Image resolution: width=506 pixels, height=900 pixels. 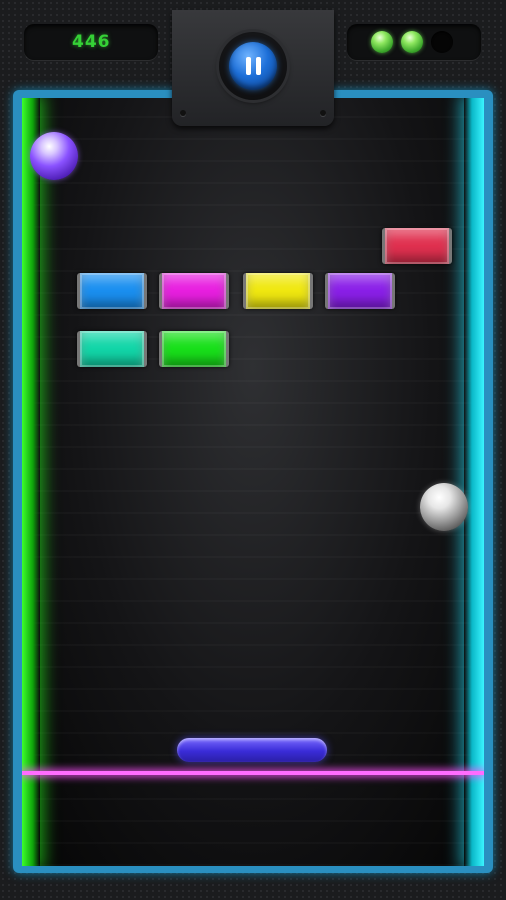 I want to click on score-display: 446, so click(x=91, y=42).